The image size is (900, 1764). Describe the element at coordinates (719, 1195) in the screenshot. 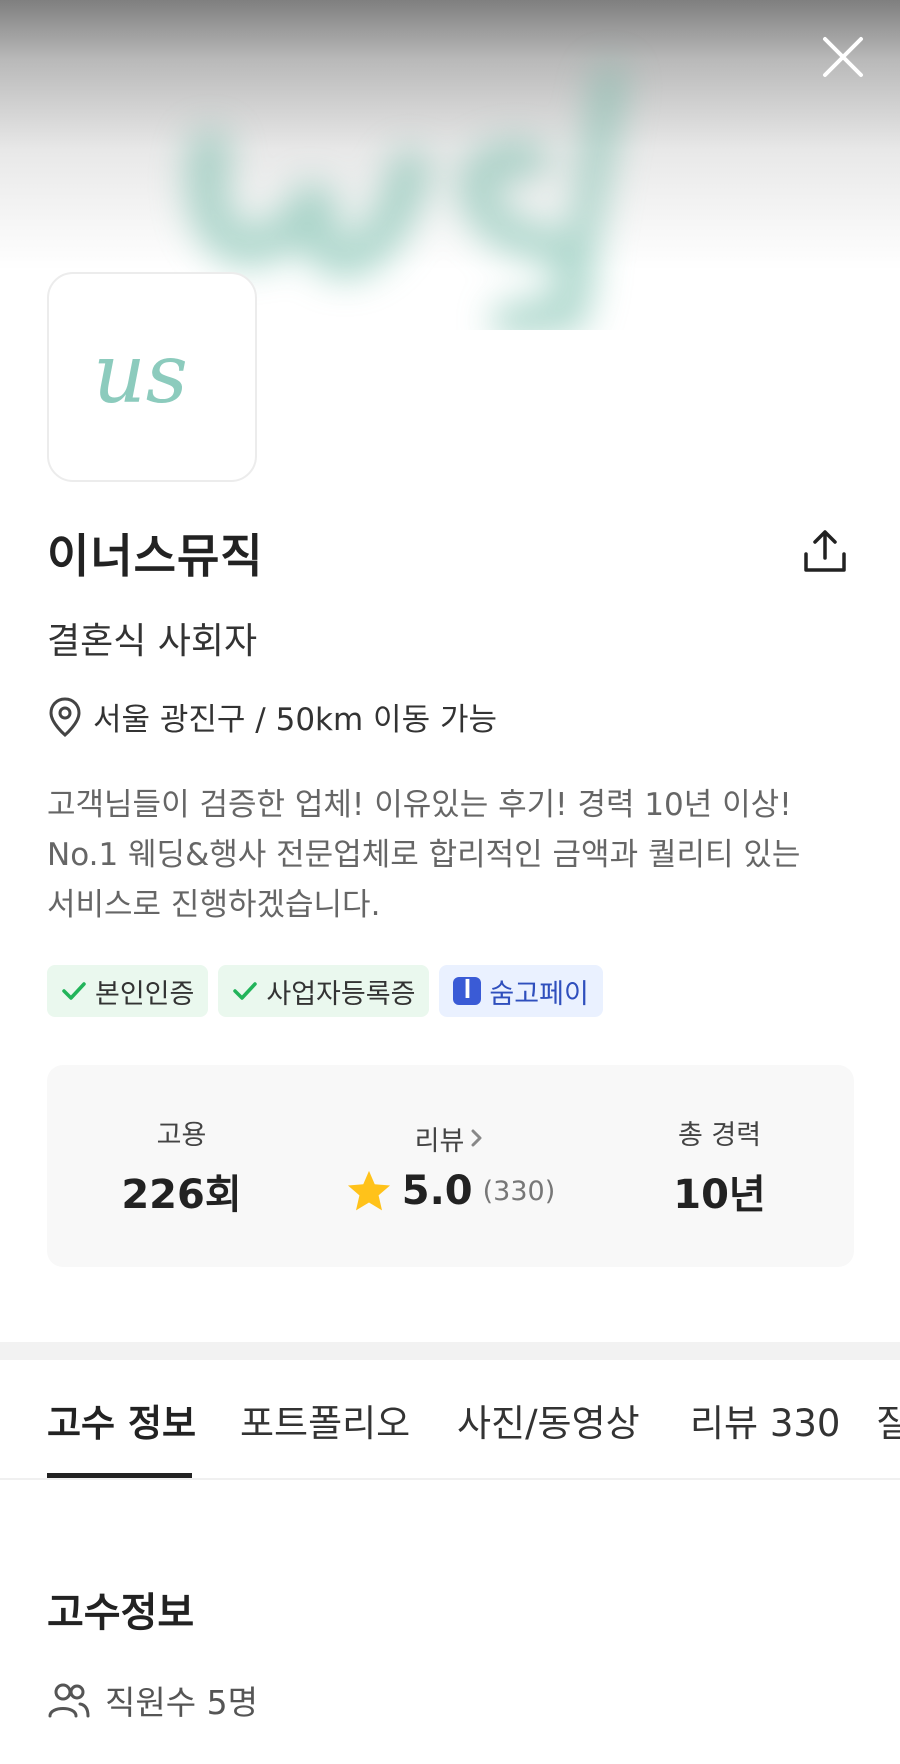

I see `career-value: 10년` at that location.